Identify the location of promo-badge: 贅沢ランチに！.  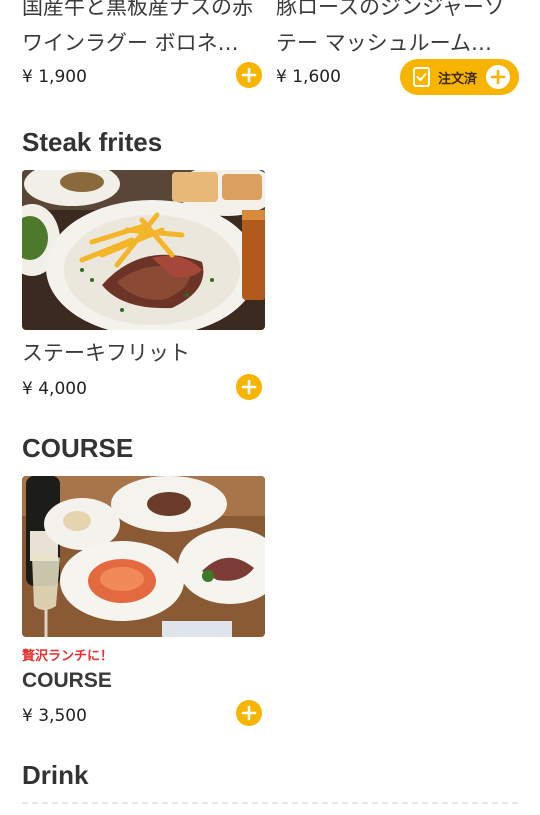
(68, 656).